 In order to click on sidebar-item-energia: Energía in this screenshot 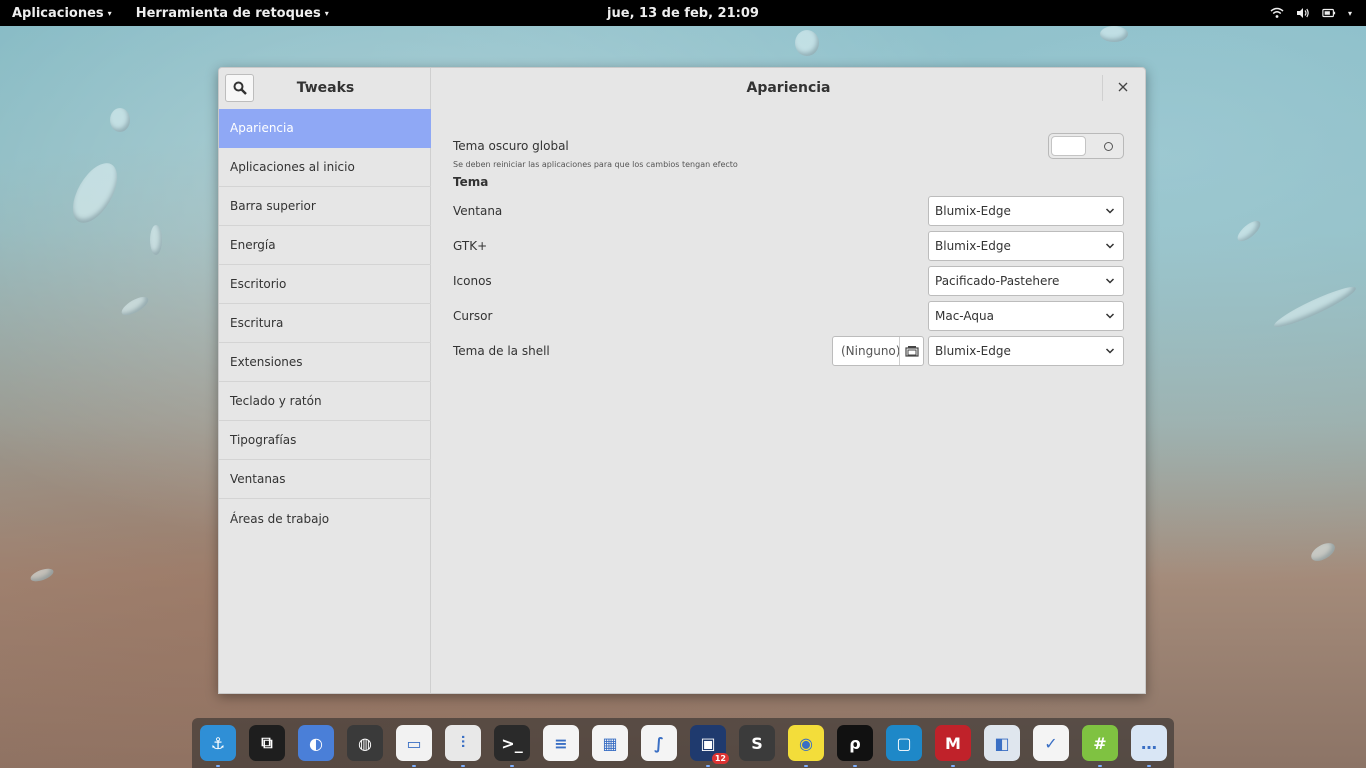, I will do `click(325, 245)`.